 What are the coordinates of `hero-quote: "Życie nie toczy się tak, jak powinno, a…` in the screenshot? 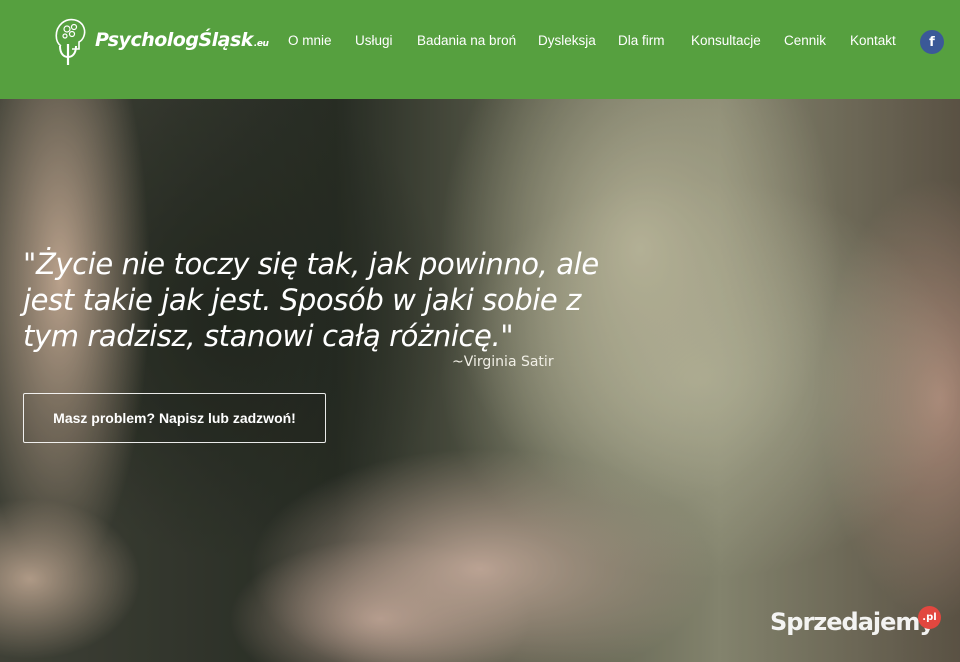 It's located at (311, 300).